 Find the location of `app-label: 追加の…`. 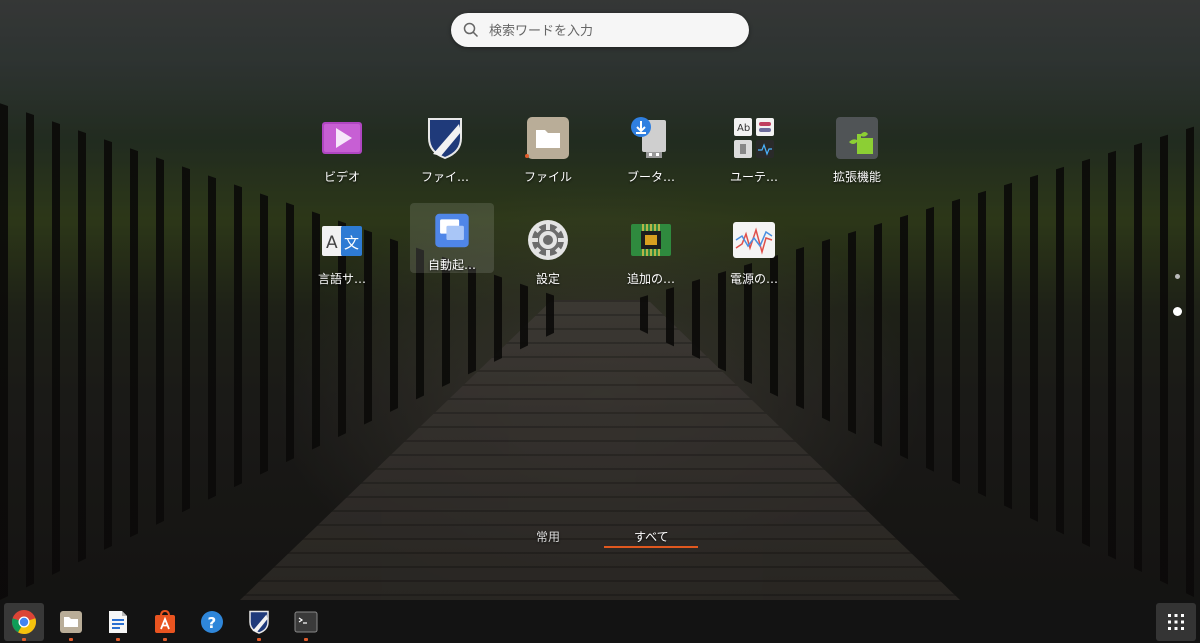

app-label: 追加の… is located at coordinates (650, 279).